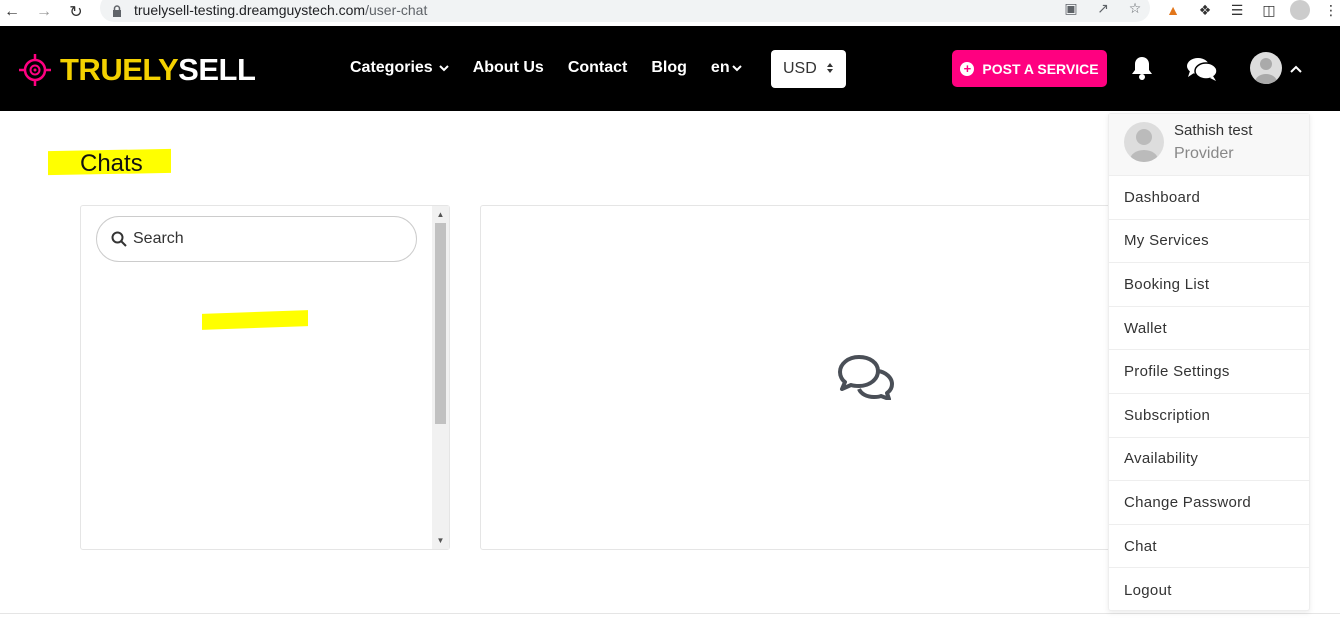 Image resolution: width=1340 pixels, height=631 pixels. I want to click on bell-icon, so click(1142, 68).